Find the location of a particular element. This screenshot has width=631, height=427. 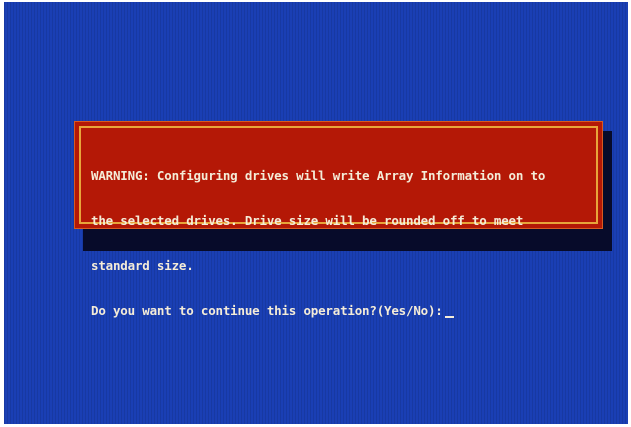

warning-line-3: standard size. is located at coordinates (142, 265).